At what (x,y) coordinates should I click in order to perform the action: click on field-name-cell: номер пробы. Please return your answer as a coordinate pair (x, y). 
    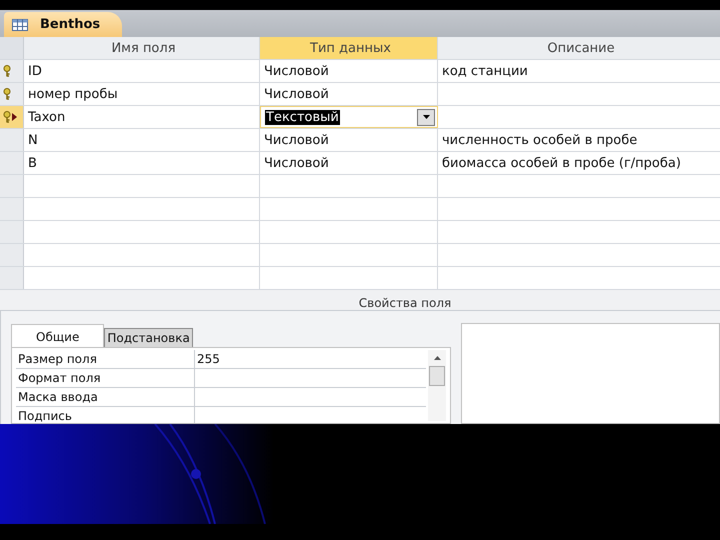
    Looking at the image, I should click on (142, 94).